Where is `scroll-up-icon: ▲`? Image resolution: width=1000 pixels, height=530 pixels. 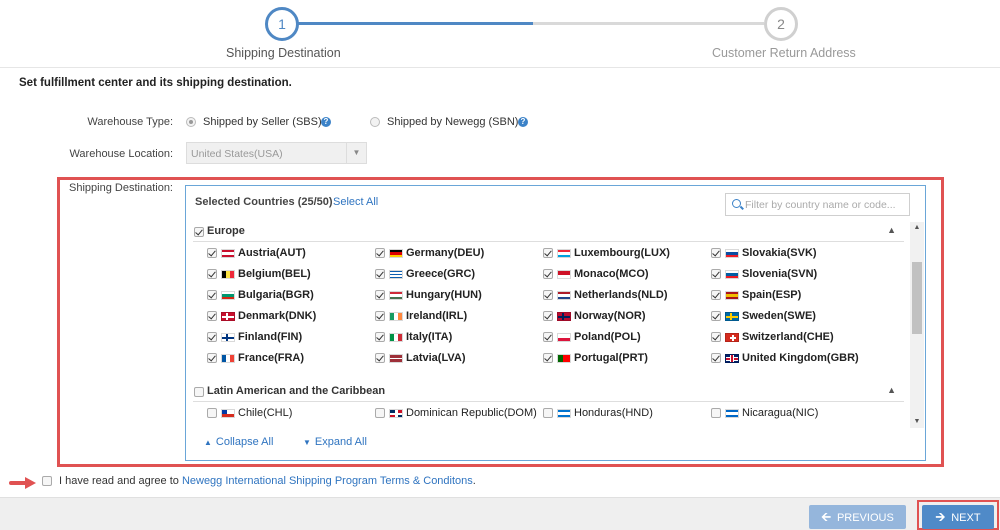 scroll-up-icon: ▲ is located at coordinates (917, 228).